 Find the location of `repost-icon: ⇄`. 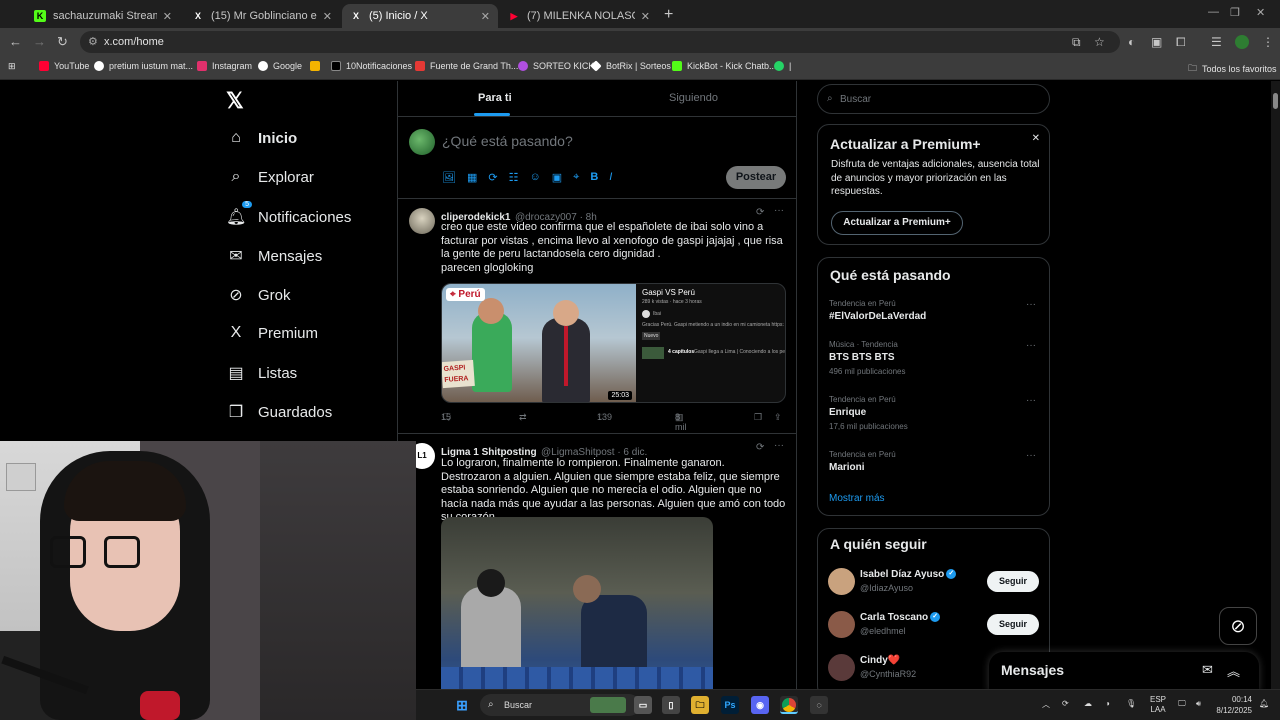

repost-icon: ⇄ is located at coordinates (523, 417).